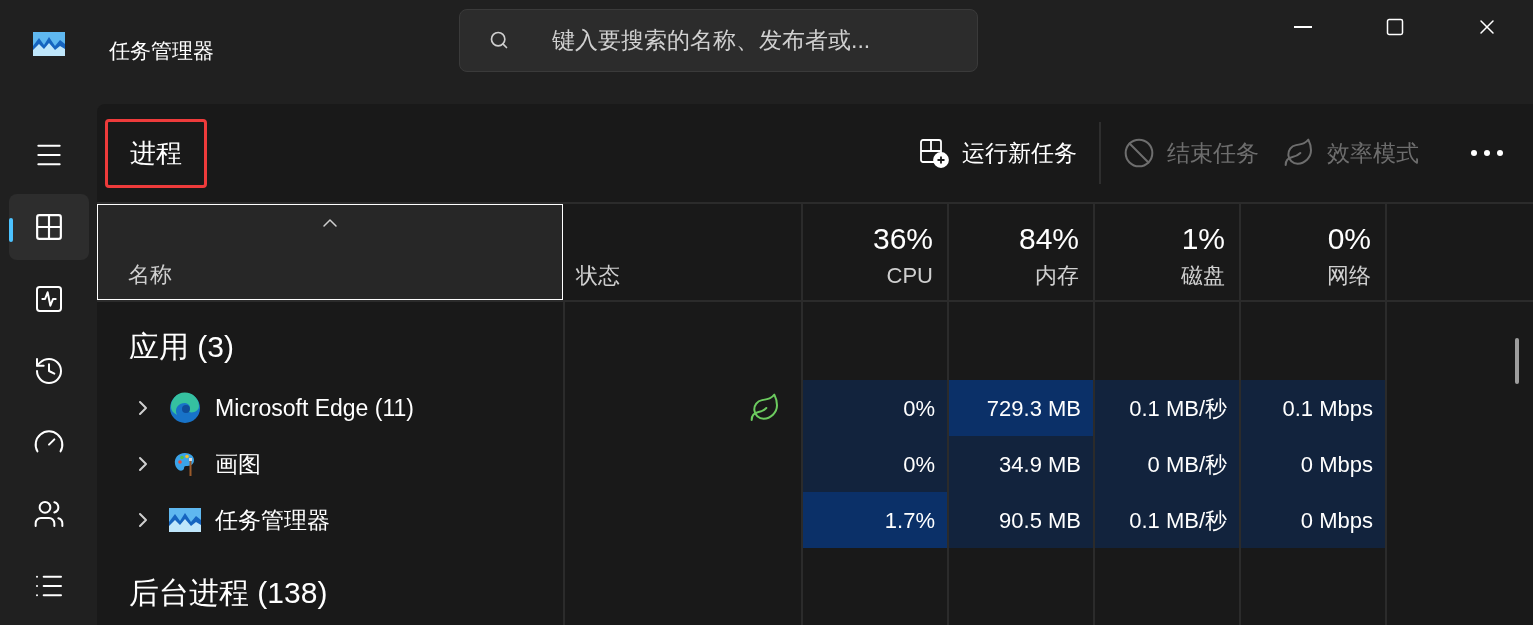  Describe the element at coordinates (228, 592) in the screenshot. I see `group-title: 后台进程 (138)` at that location.